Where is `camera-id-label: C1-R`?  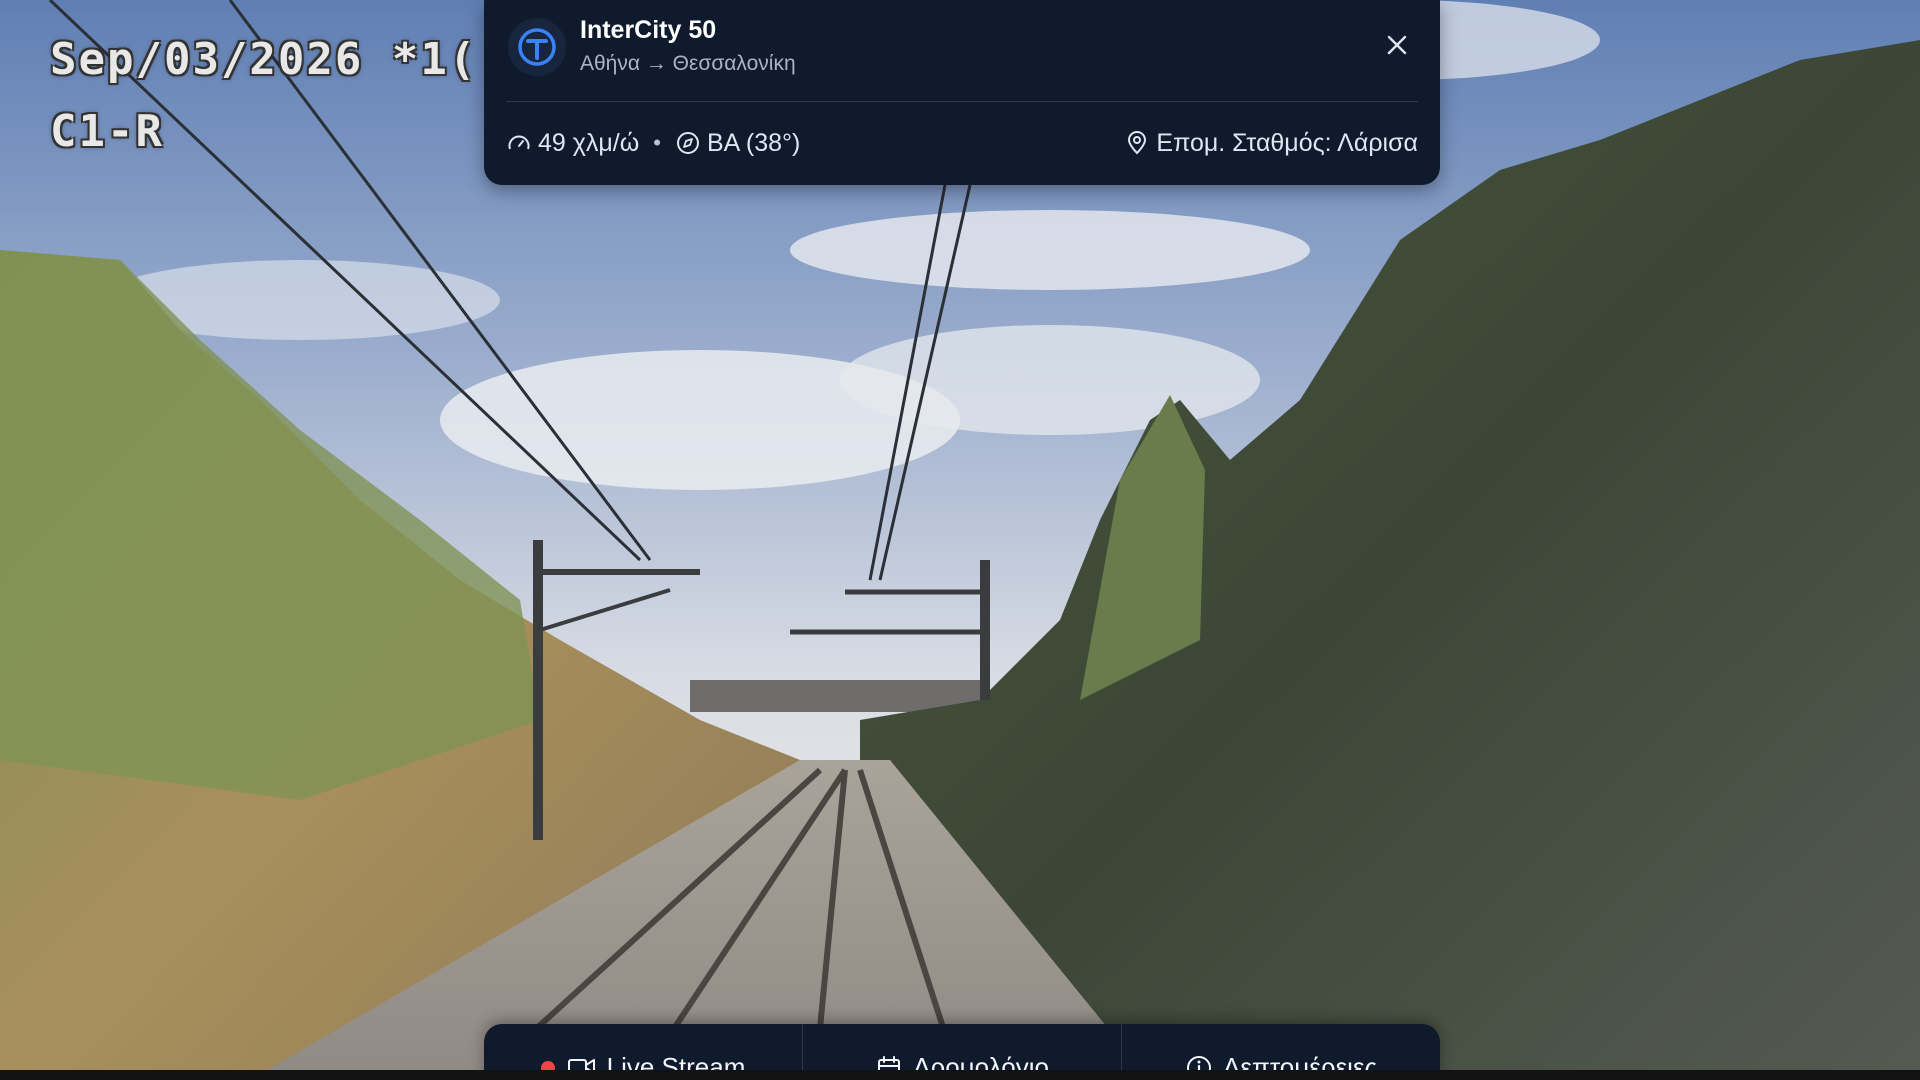
camera-id-label: C1-R is located at coordinates (107, 131).